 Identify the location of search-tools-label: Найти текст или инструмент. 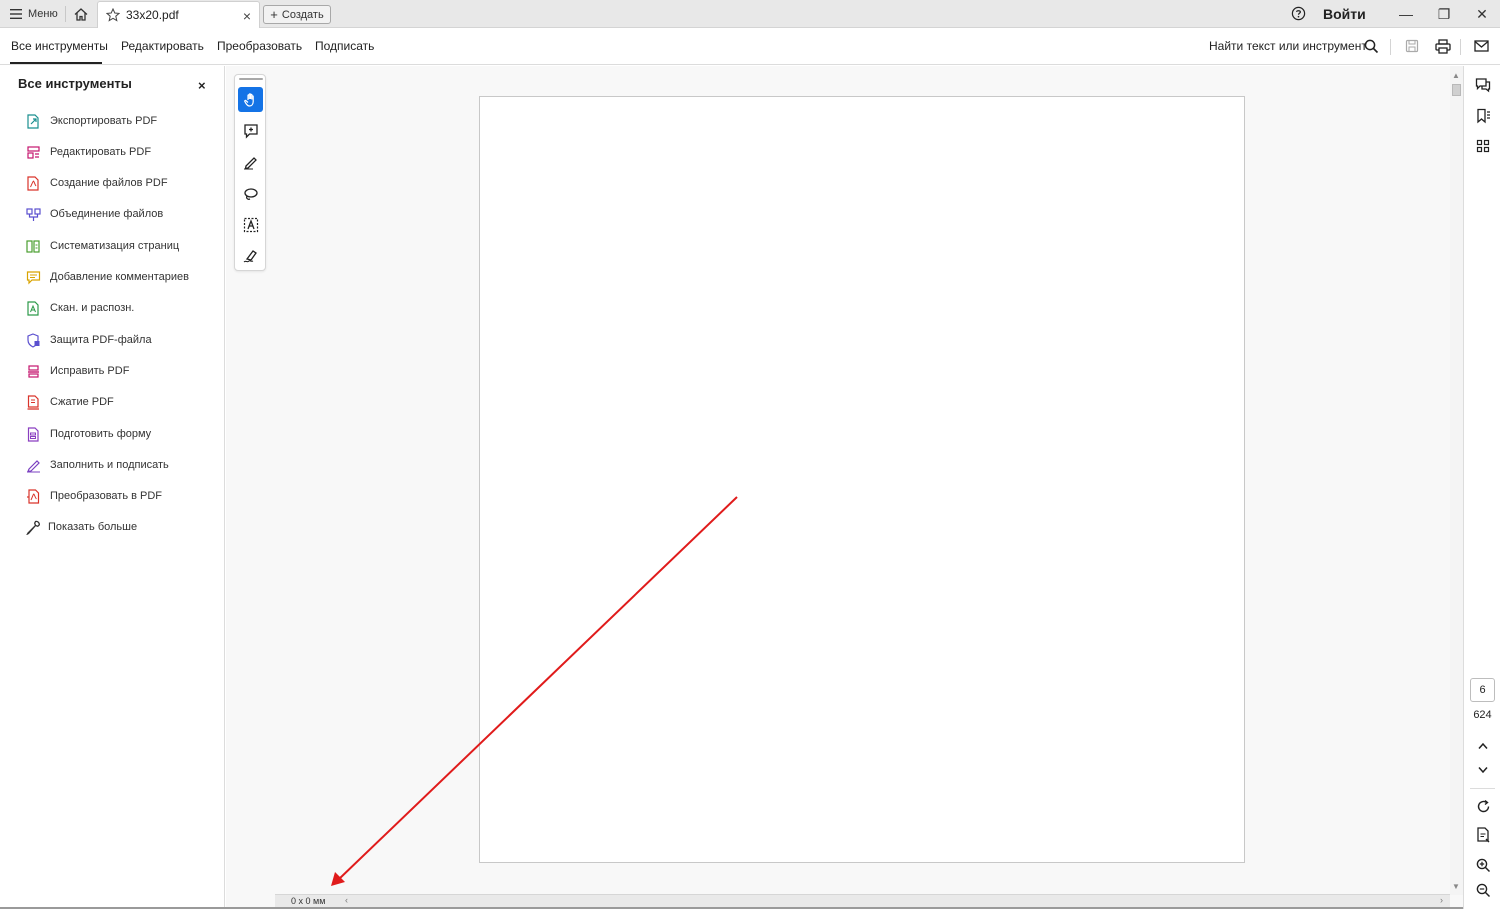
(1288, 46).